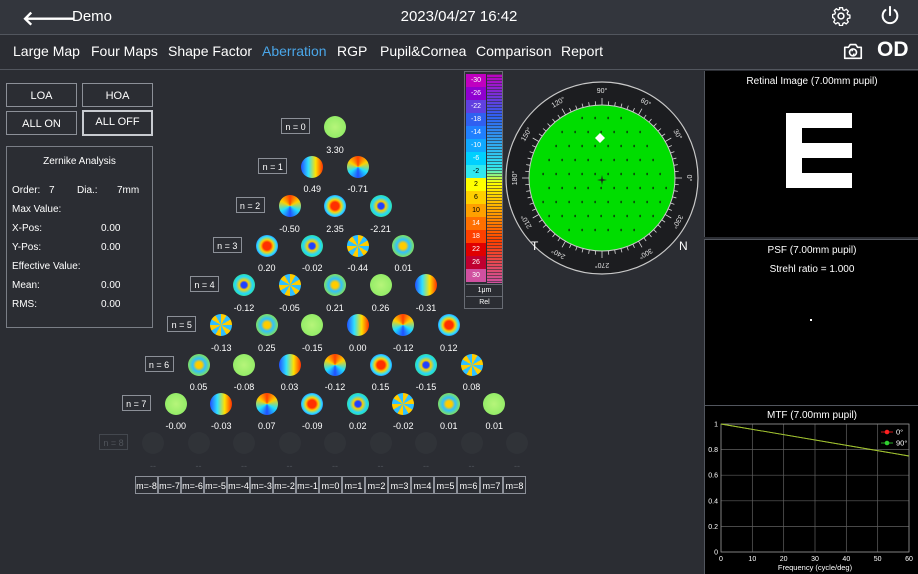 The image size is (918, 574). I want to click on zernike-value: 0.12, so click(449, 348).